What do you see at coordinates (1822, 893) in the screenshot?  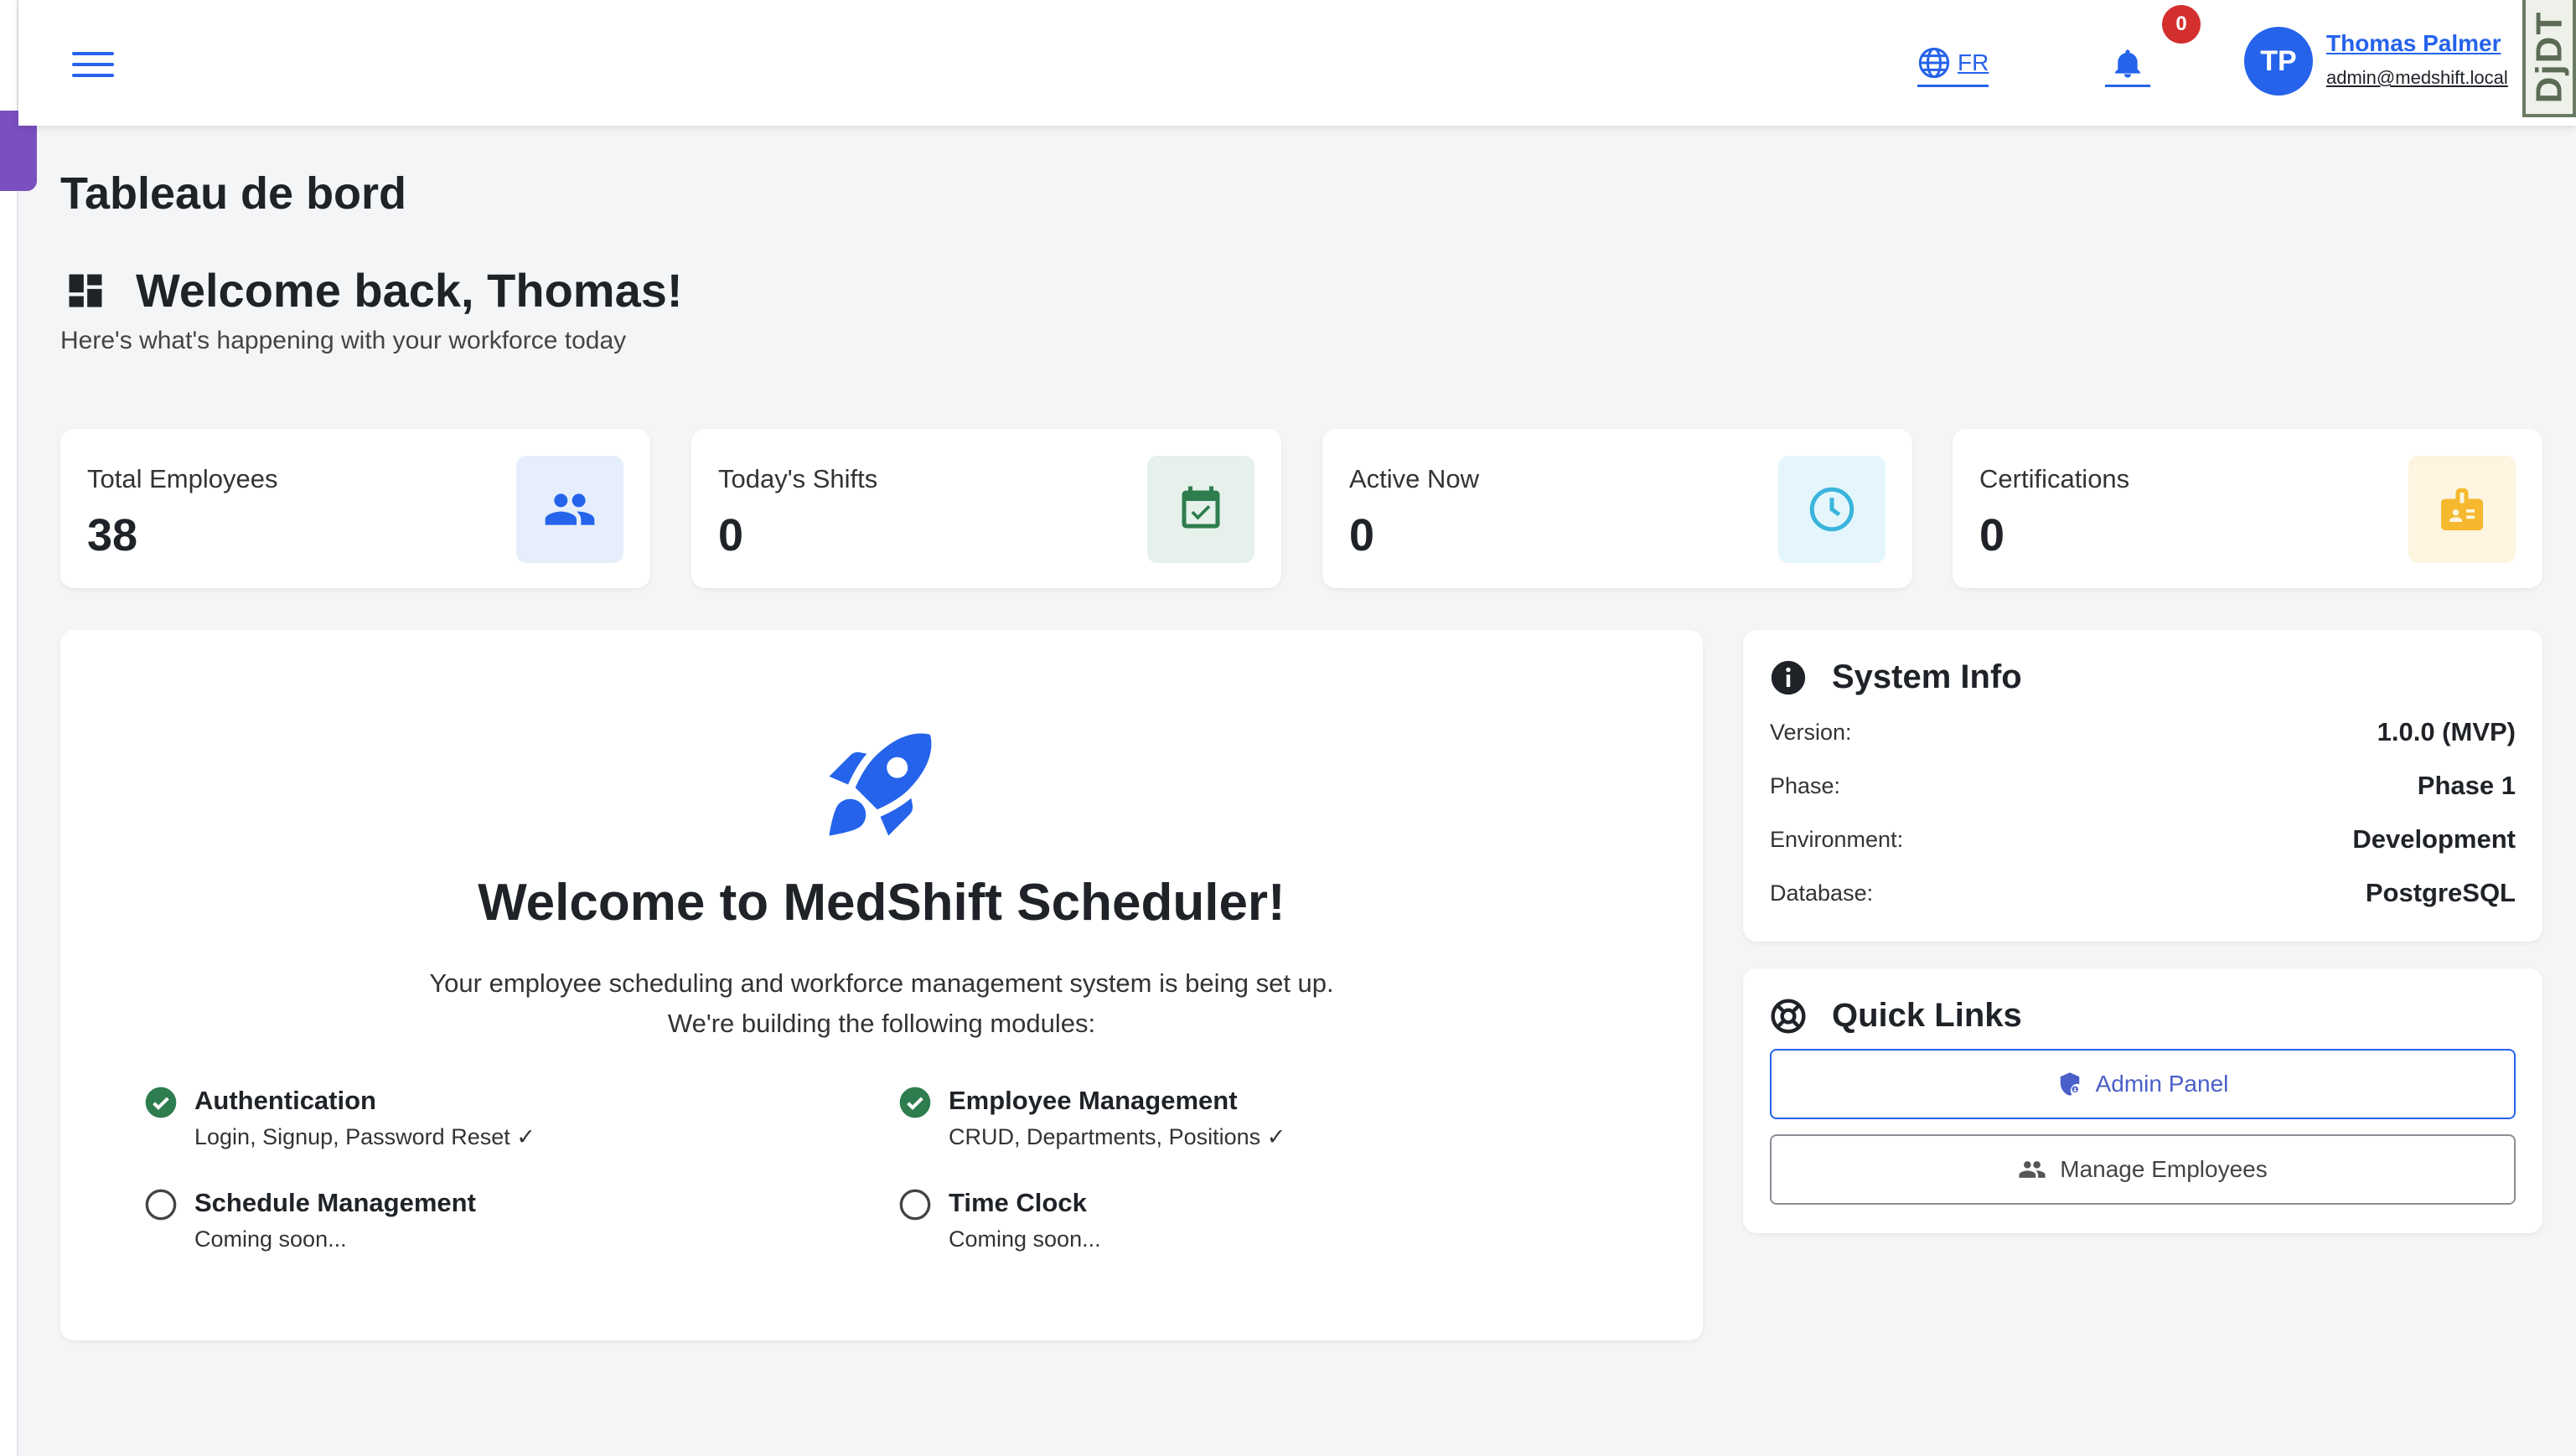 I see `info-key: Database:` at bounding box center [1822, 893].